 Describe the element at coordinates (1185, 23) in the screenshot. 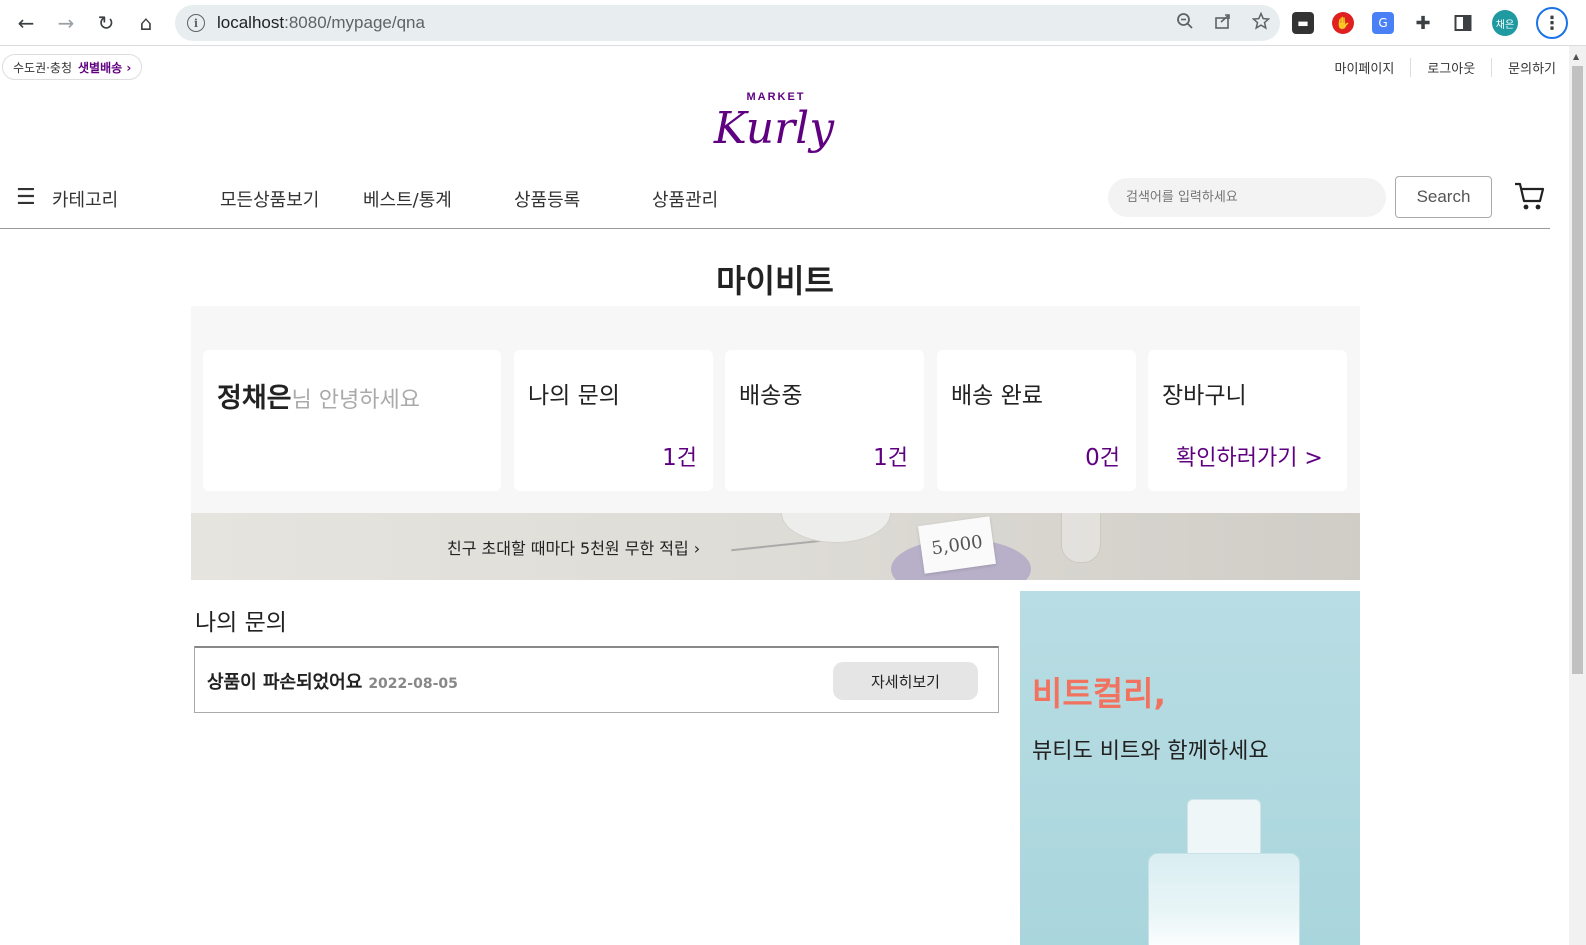

I see `zoom-icon` at that location.